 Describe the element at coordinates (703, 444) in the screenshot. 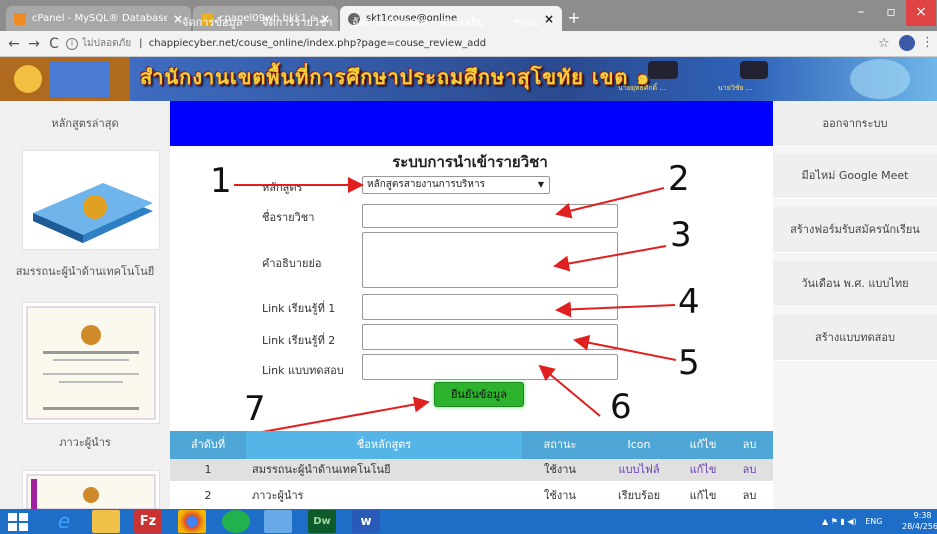

I see `col-edit-header: แก้ไข` at that location.